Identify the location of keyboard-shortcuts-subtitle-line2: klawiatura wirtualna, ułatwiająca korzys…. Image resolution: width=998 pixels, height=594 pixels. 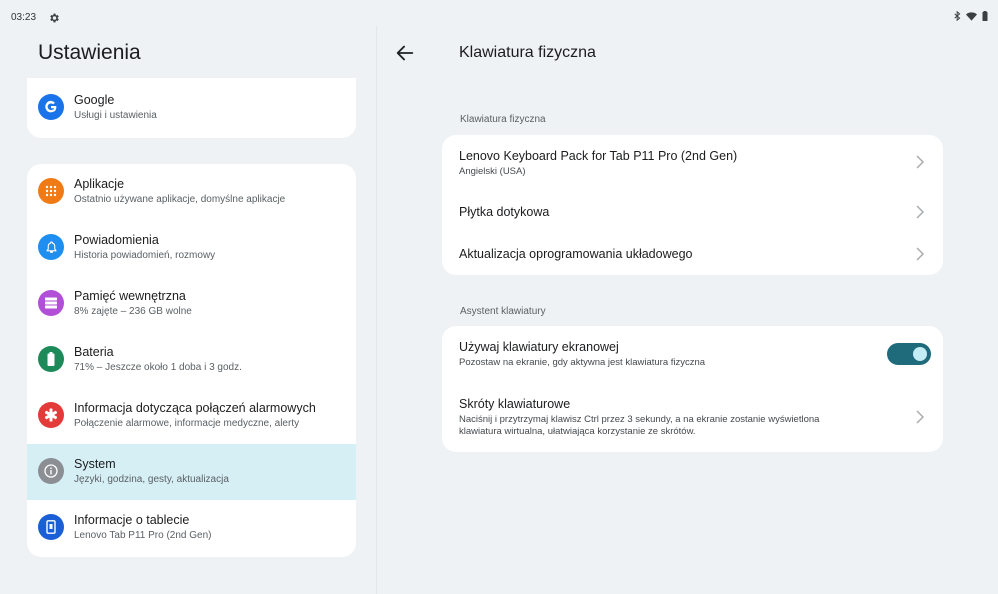
(577, 431).